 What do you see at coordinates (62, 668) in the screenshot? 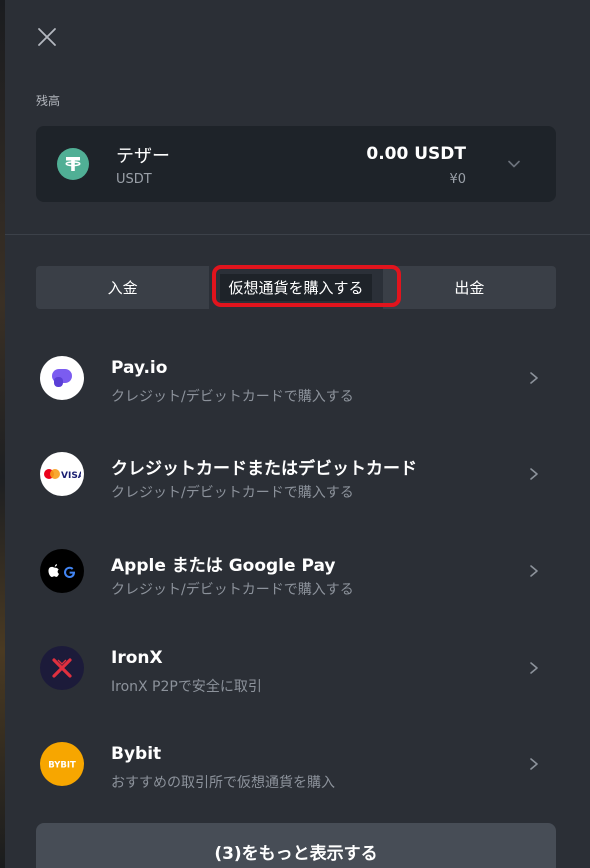
I see `ironx-icon` at bounding box center [62, 668].